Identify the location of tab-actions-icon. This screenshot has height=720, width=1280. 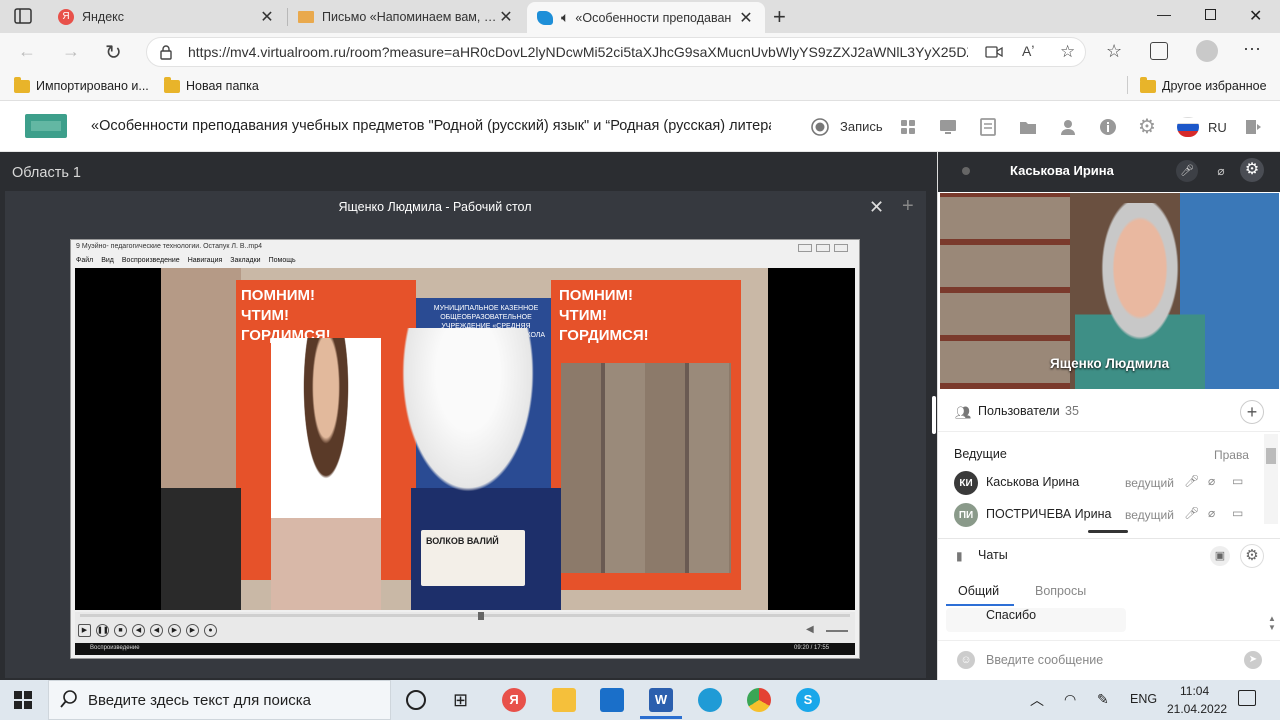
(23, 16).